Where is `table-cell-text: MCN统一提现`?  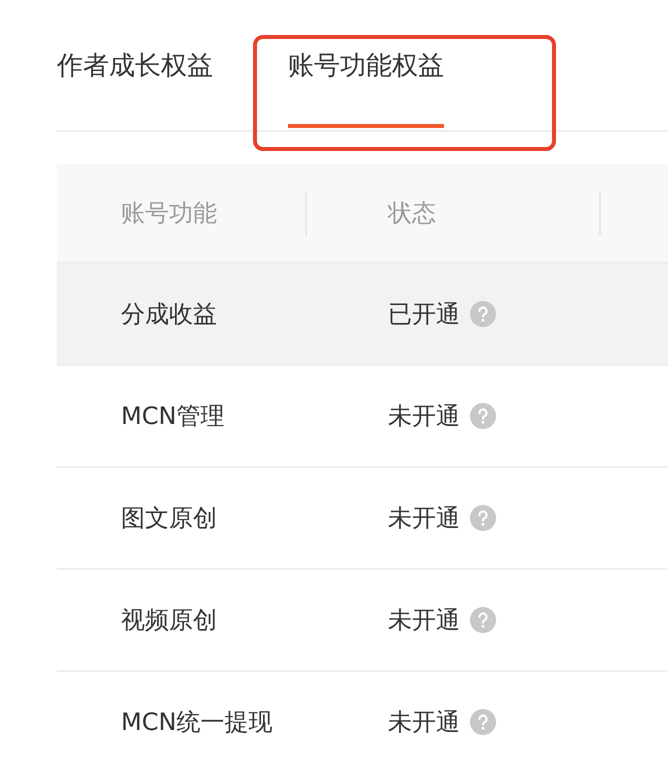
table-cell-text: MCN统一提现 is located at coordinates (196, 722).